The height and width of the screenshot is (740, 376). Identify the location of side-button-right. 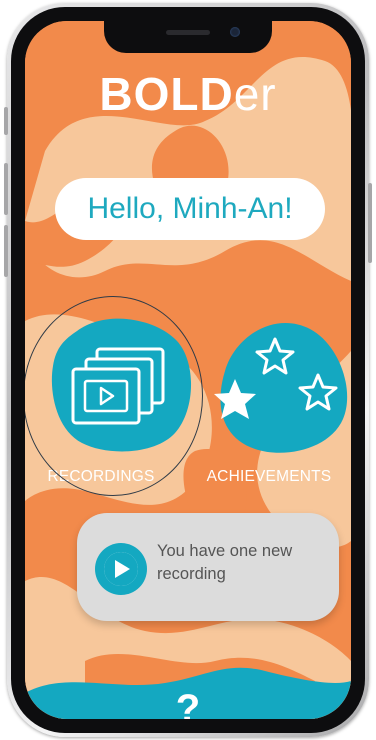
(370, 223).